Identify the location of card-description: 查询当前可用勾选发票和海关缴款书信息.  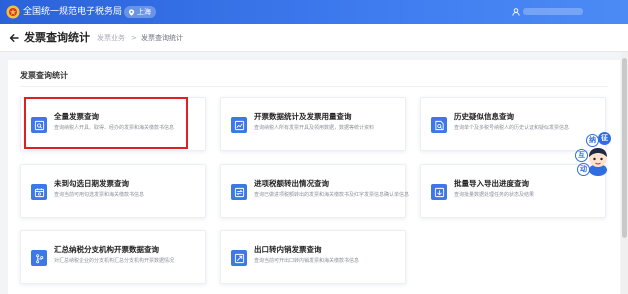
(99, 195).